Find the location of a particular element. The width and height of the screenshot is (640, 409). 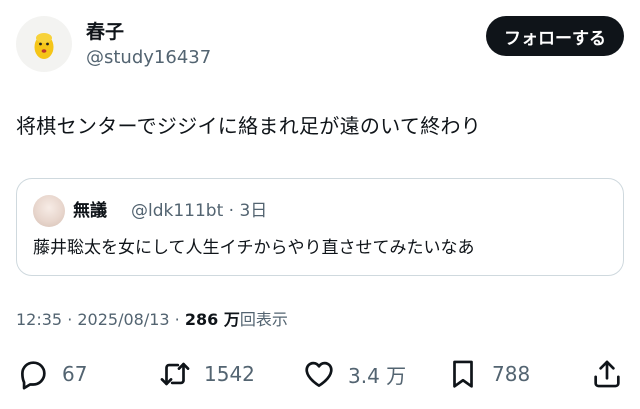

quoted-post-text: 藤井聡太を女にして人生イチからやり直させてみたいなあ is located at coordinates (254, 248).